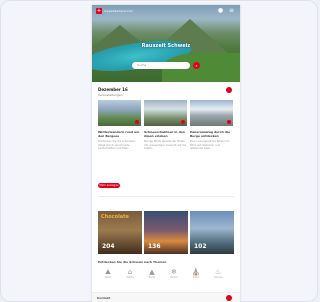 The width and height of the screenshot is (320, 302). I want to click on category-item: ❄ Winter, so click(174, 273).